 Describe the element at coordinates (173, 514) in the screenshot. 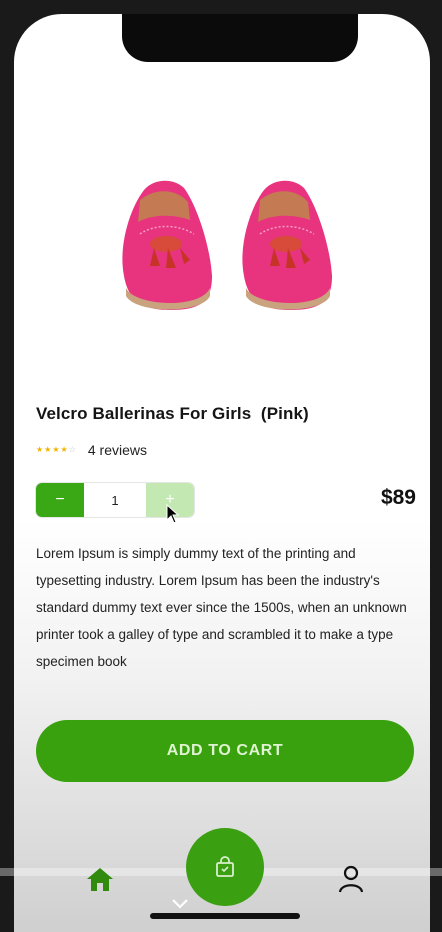

I see `mouse-cursor-icon` at that location.